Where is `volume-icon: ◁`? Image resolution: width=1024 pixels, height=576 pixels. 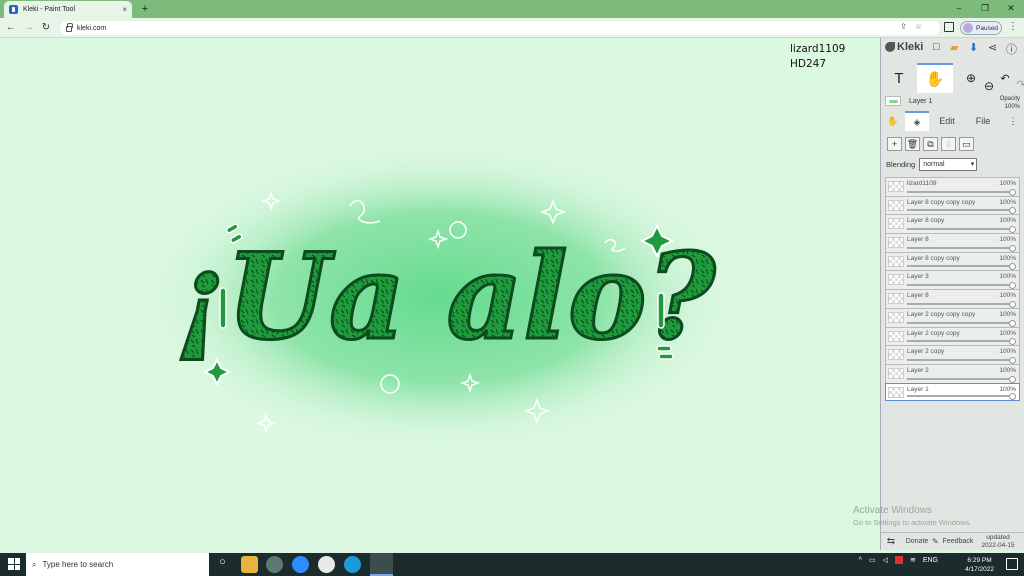
volume-icon: ◁ is located at coordinates (885, 560).